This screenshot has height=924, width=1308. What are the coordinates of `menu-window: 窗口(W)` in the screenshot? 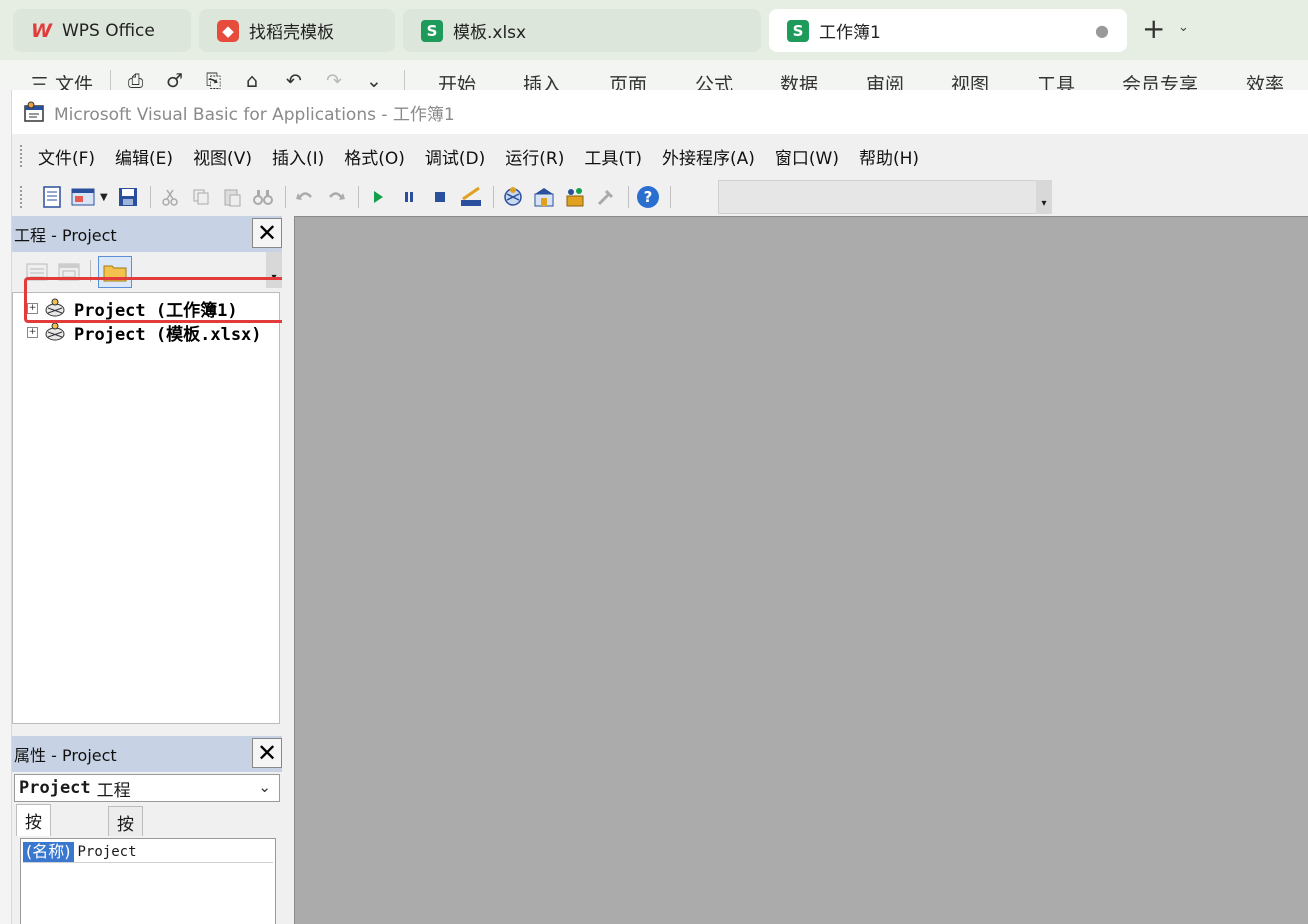 It's located at (807, 156).